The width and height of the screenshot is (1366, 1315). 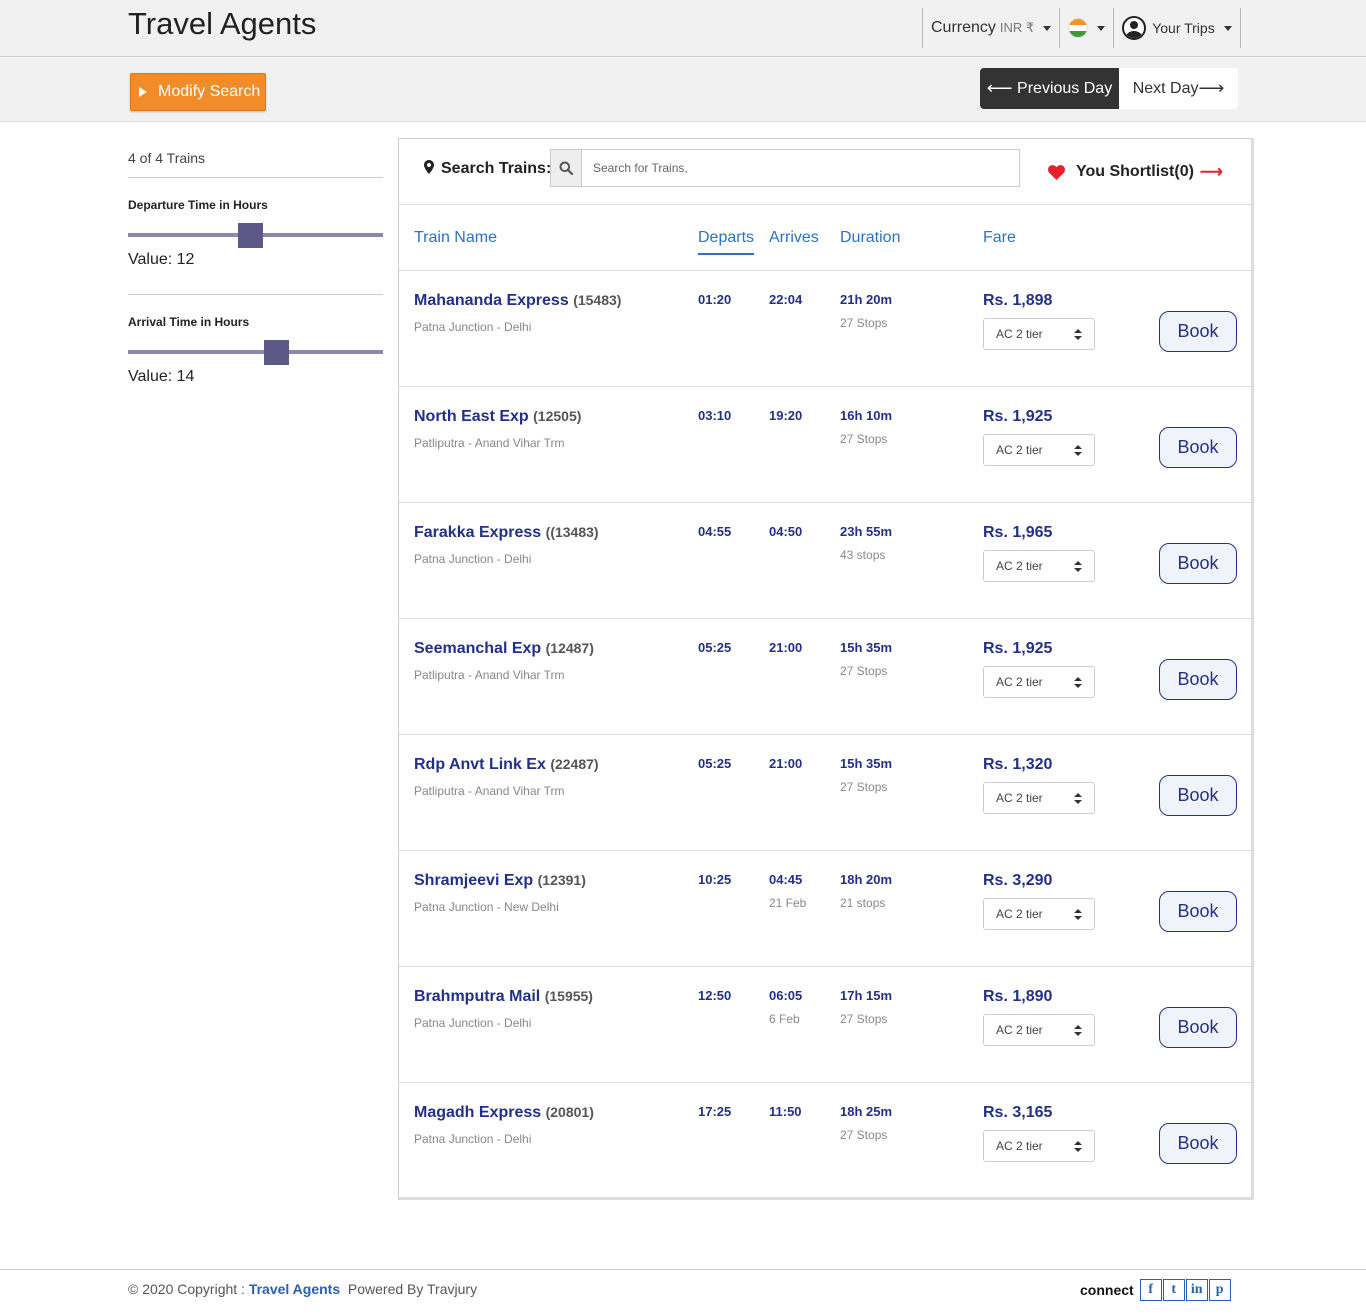 What do you see at coordinates (294, 1289) in the screenshot?
I see `footer-brand-link: Travel Agents` at bounding box center [294, 1289].